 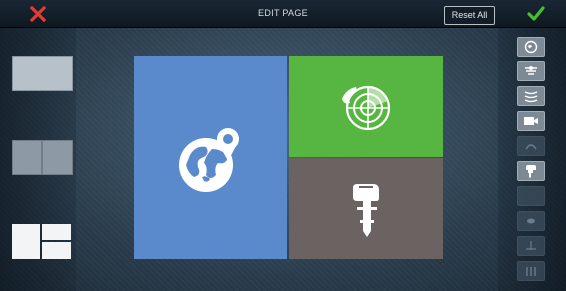 I want to click on layout-template-single, so click(x=42, y=73).